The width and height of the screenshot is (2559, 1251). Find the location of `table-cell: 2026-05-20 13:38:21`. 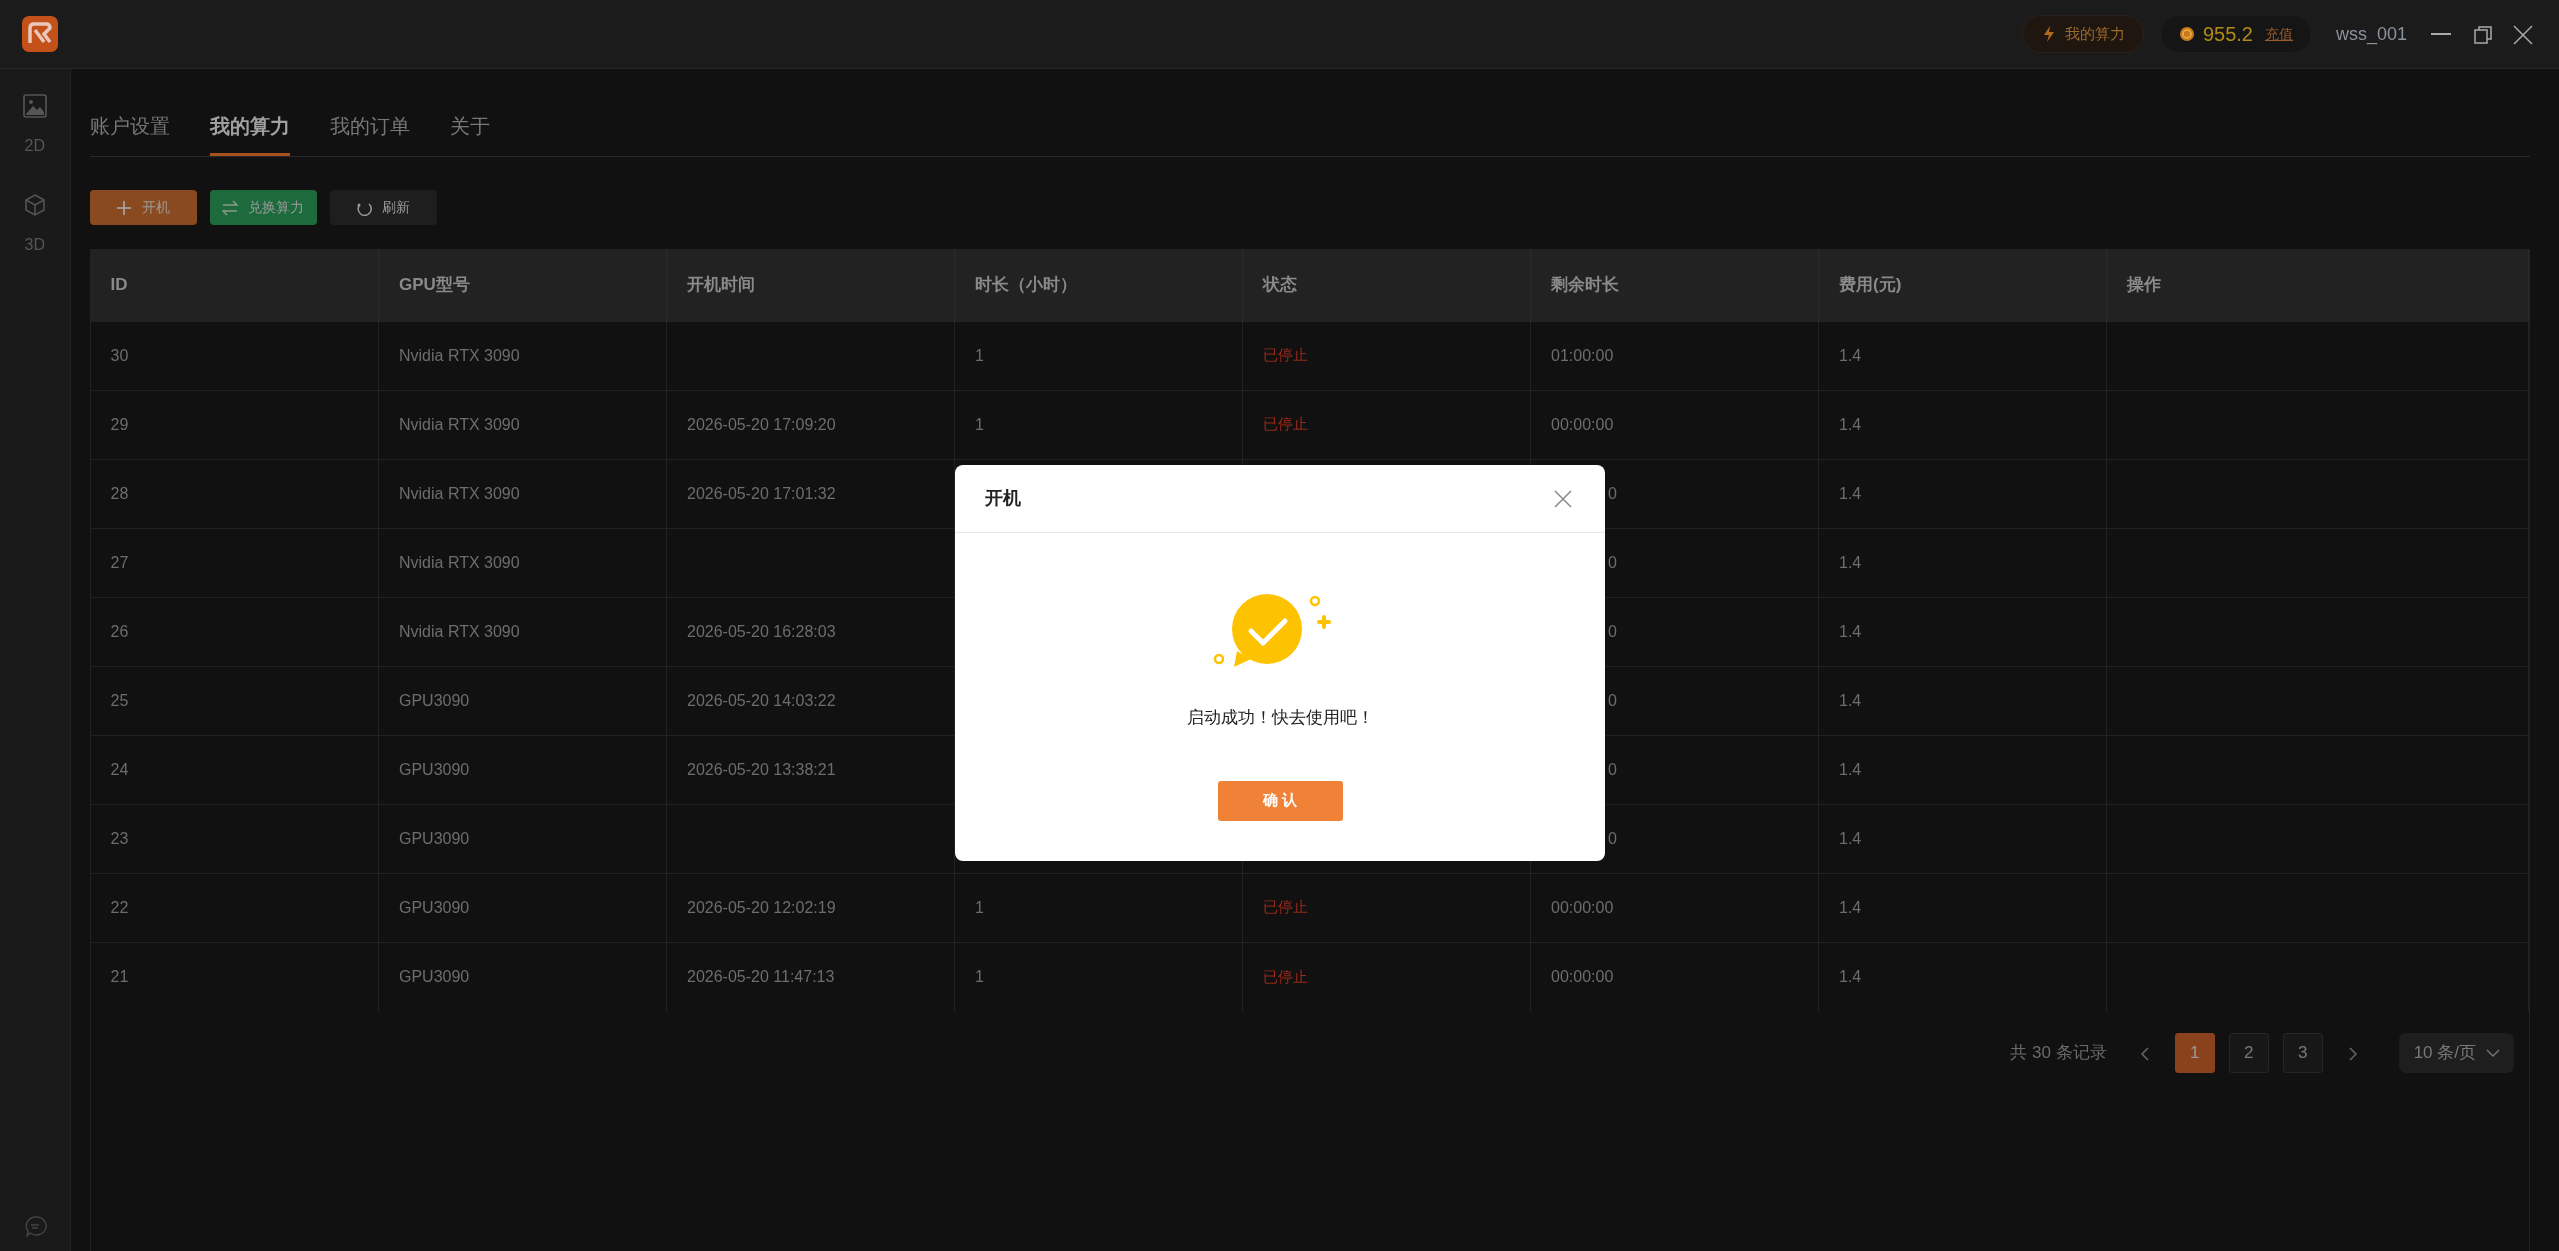

table-cell: 2026-05-20 13:38:21 is located at coordinates (761, 769).